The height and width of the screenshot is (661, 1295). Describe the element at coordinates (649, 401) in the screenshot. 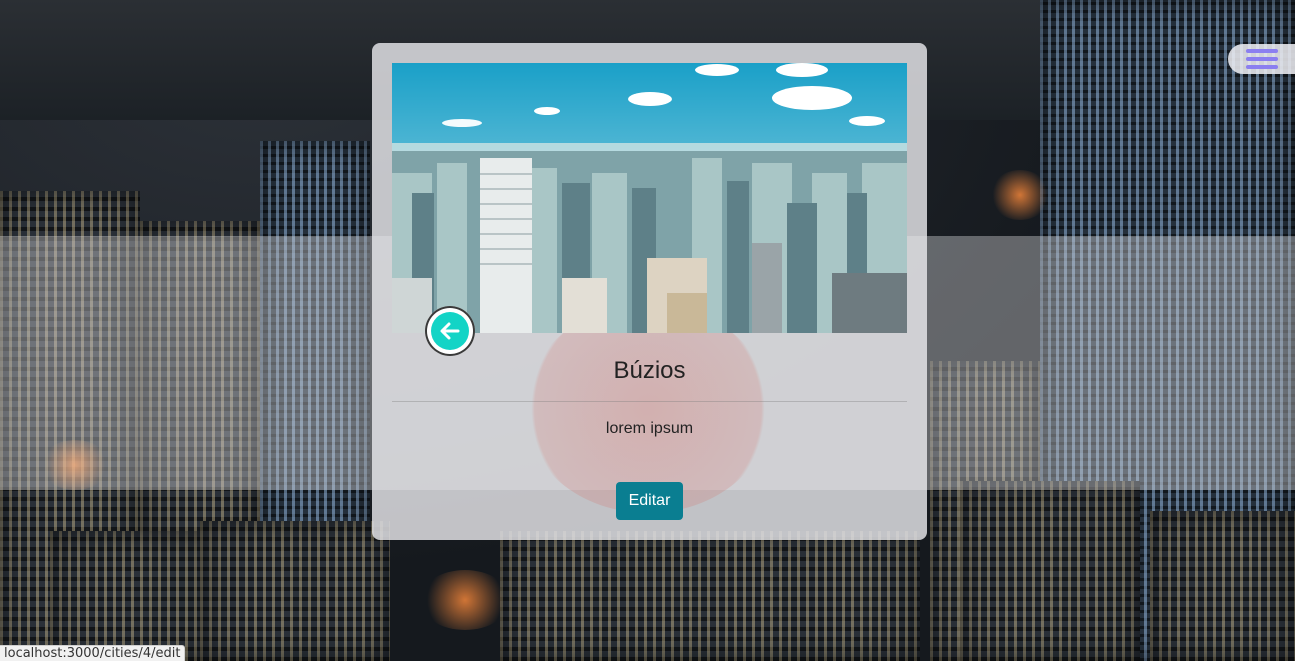

I see `divider` at that location.